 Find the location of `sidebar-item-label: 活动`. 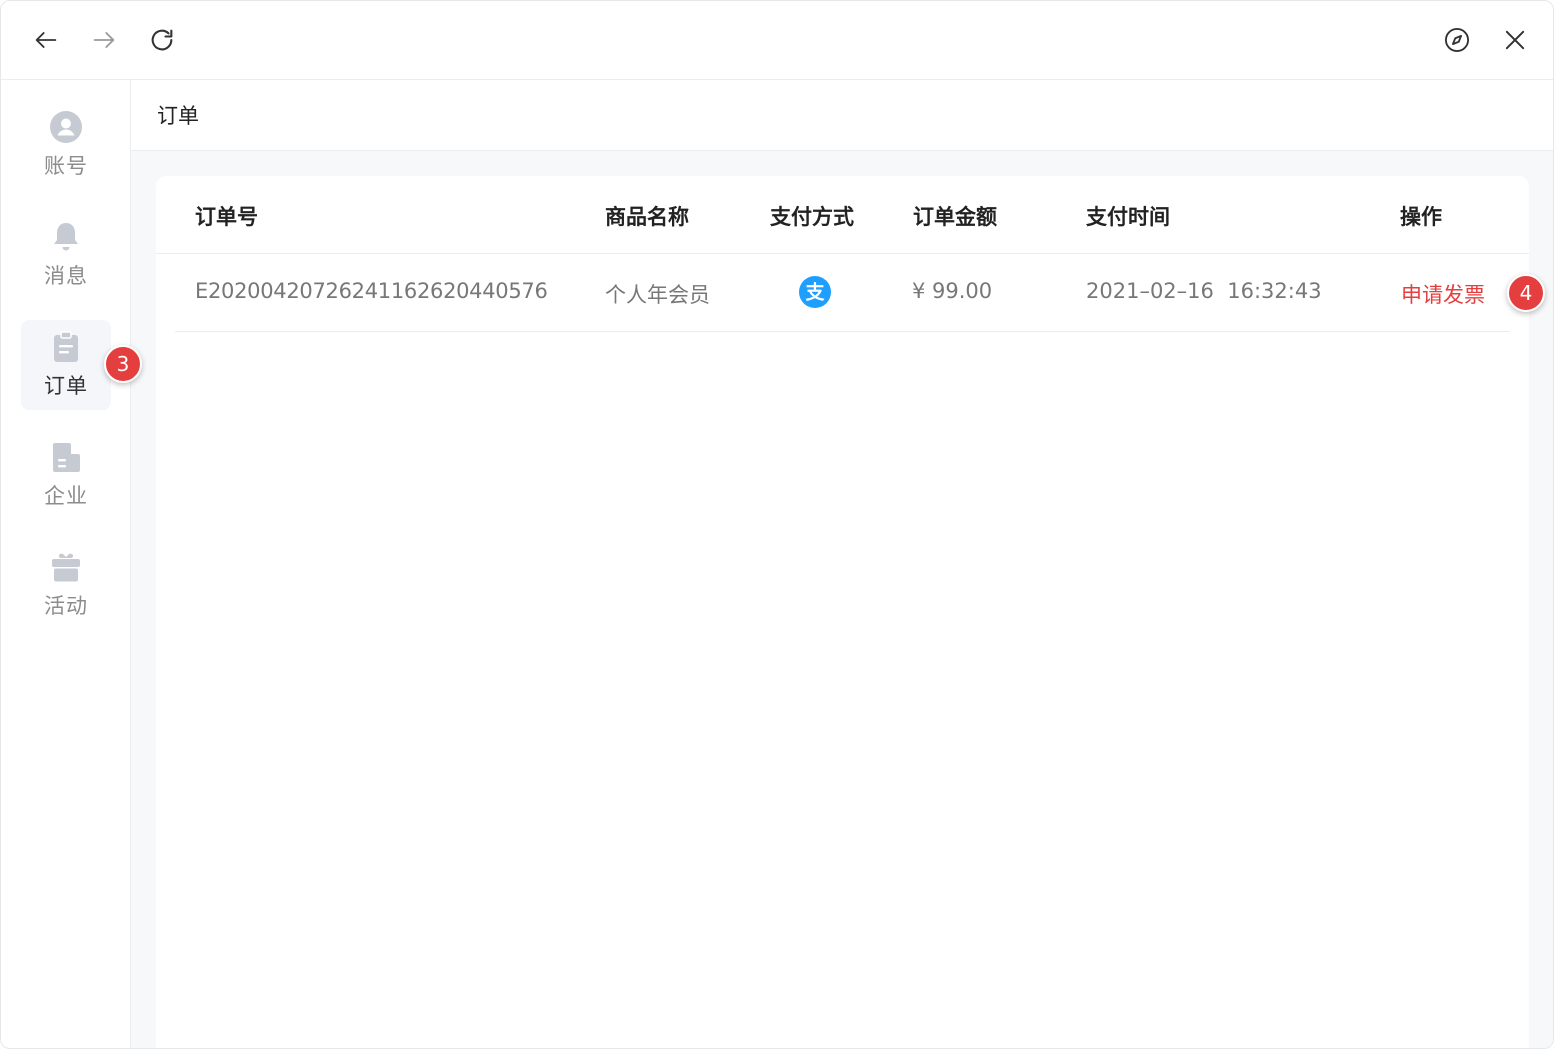

sidebar-item-label: 活动 is located at coordinates (66, 606).